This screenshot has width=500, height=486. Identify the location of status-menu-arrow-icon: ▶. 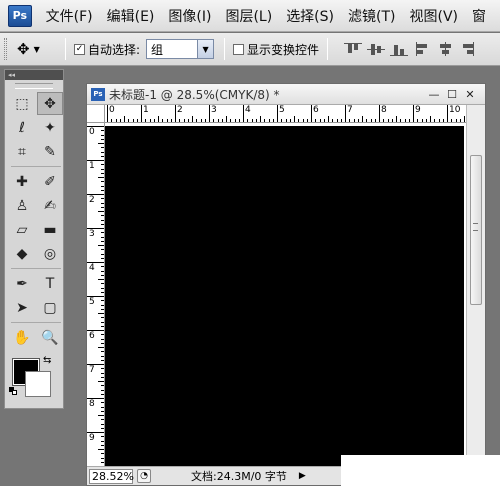
(302, 476).